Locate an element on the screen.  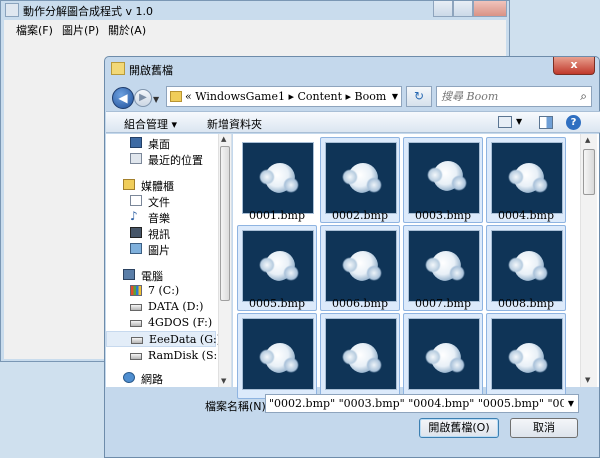
dialog-close-button: x is located at coordinates (574, 66).